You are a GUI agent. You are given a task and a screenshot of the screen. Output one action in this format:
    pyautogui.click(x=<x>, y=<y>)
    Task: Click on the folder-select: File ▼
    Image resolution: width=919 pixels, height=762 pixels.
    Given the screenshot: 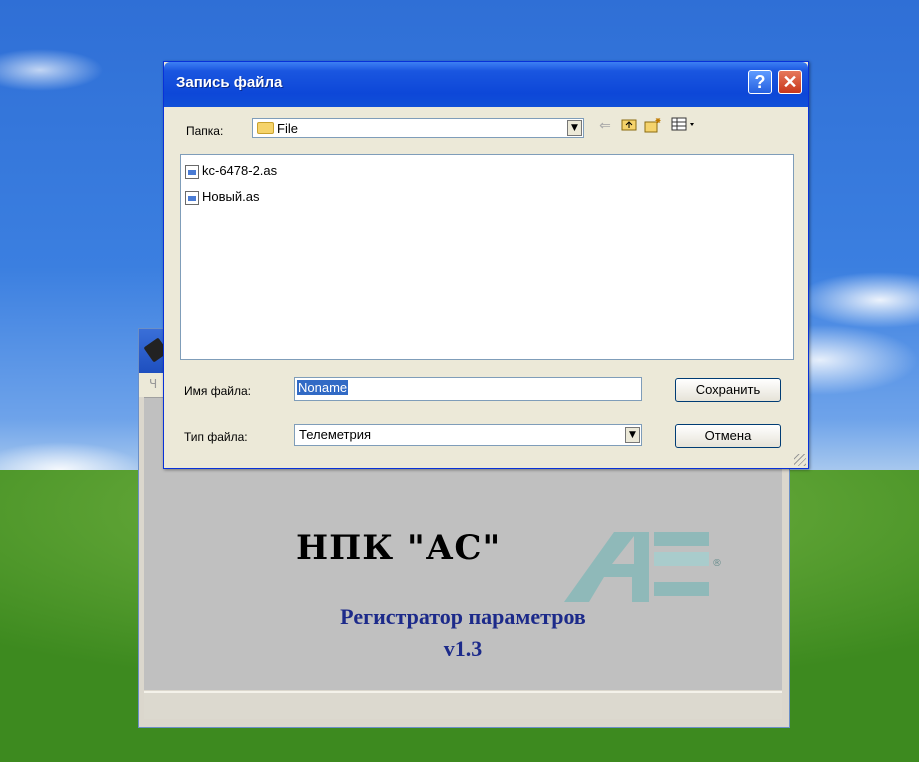 What is the action you would take?
    pyautogui.click(x=418, y=128)
    